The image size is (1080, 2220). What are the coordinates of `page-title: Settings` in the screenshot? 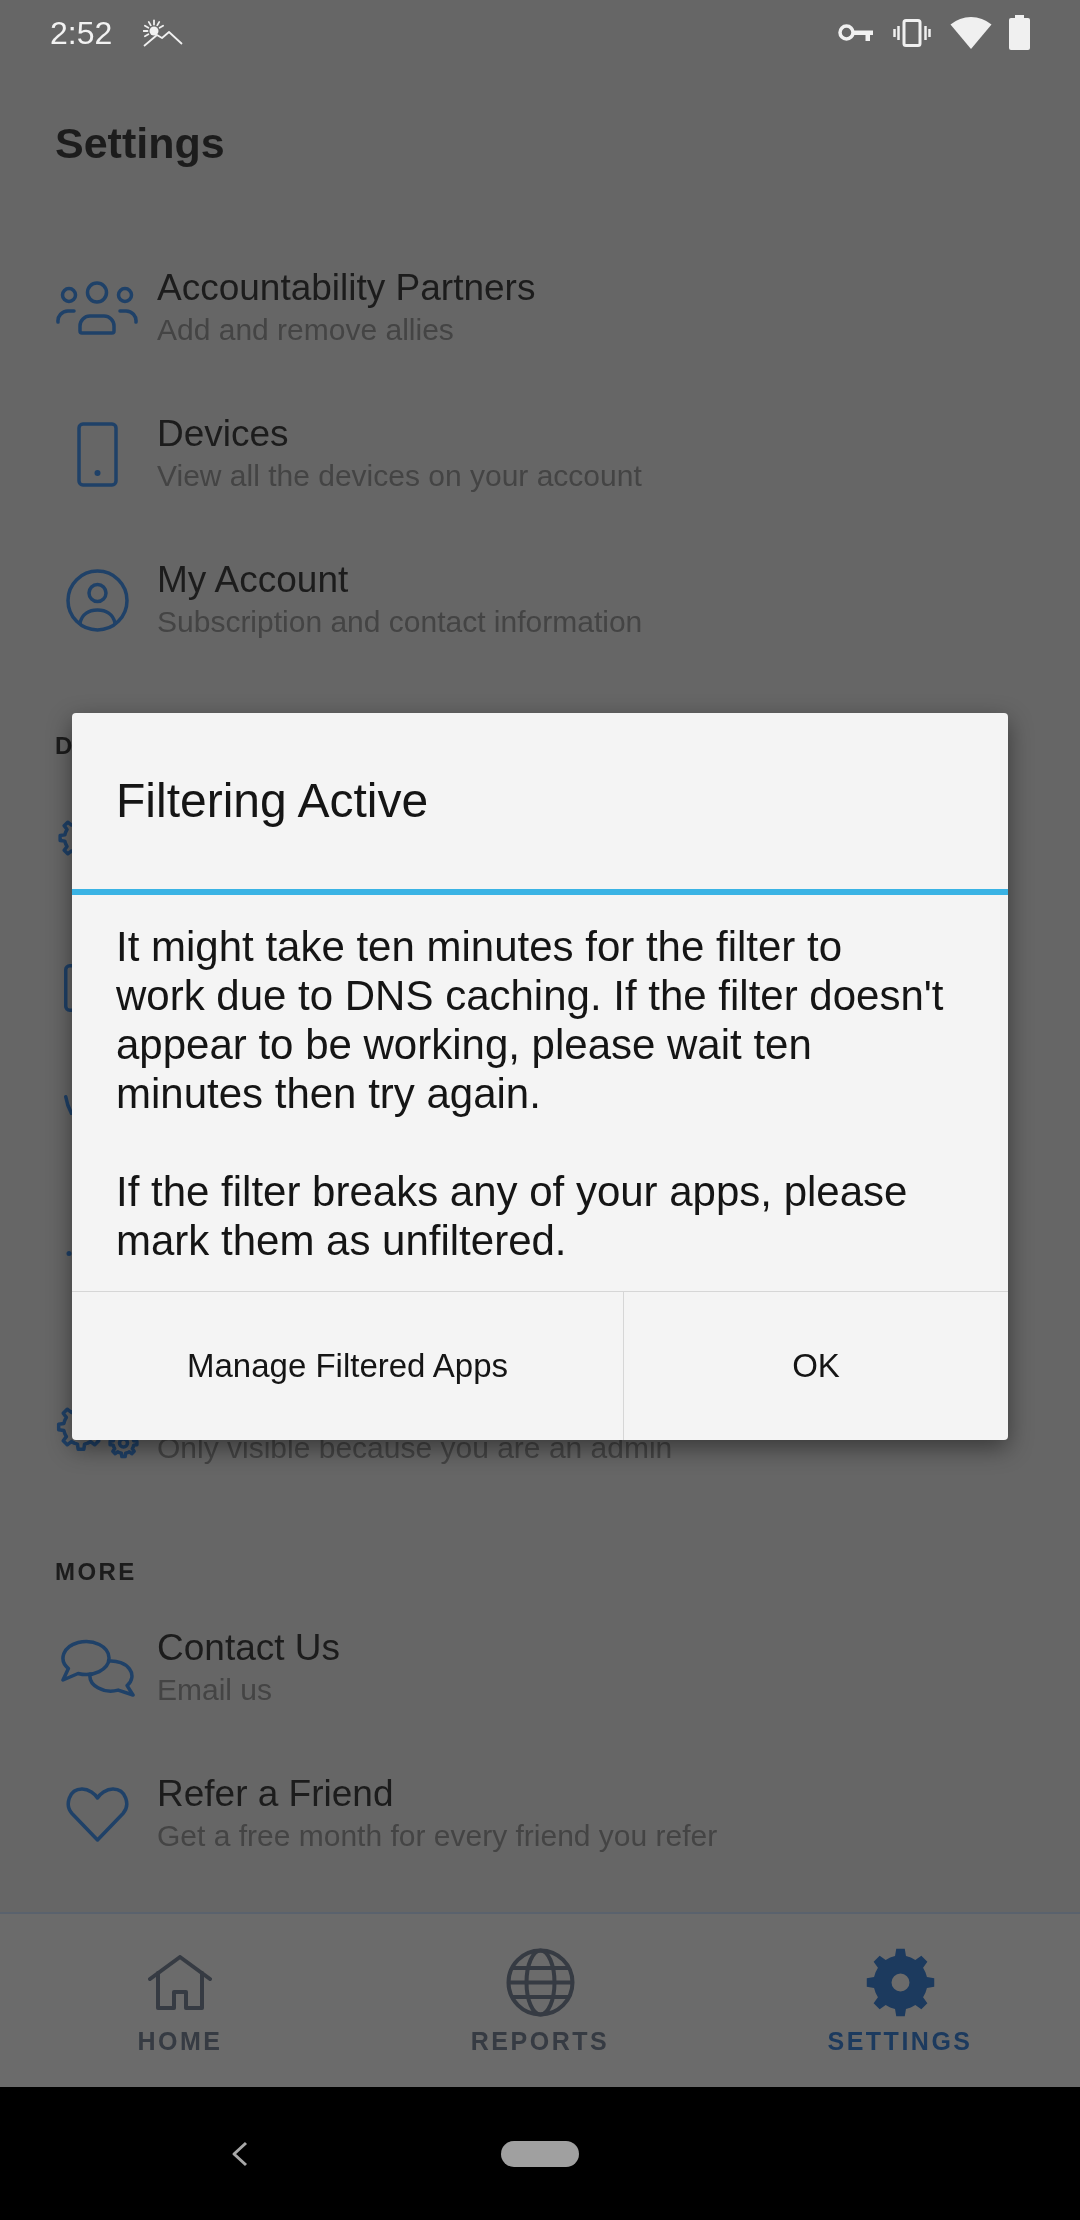 It's located at (140, 143).